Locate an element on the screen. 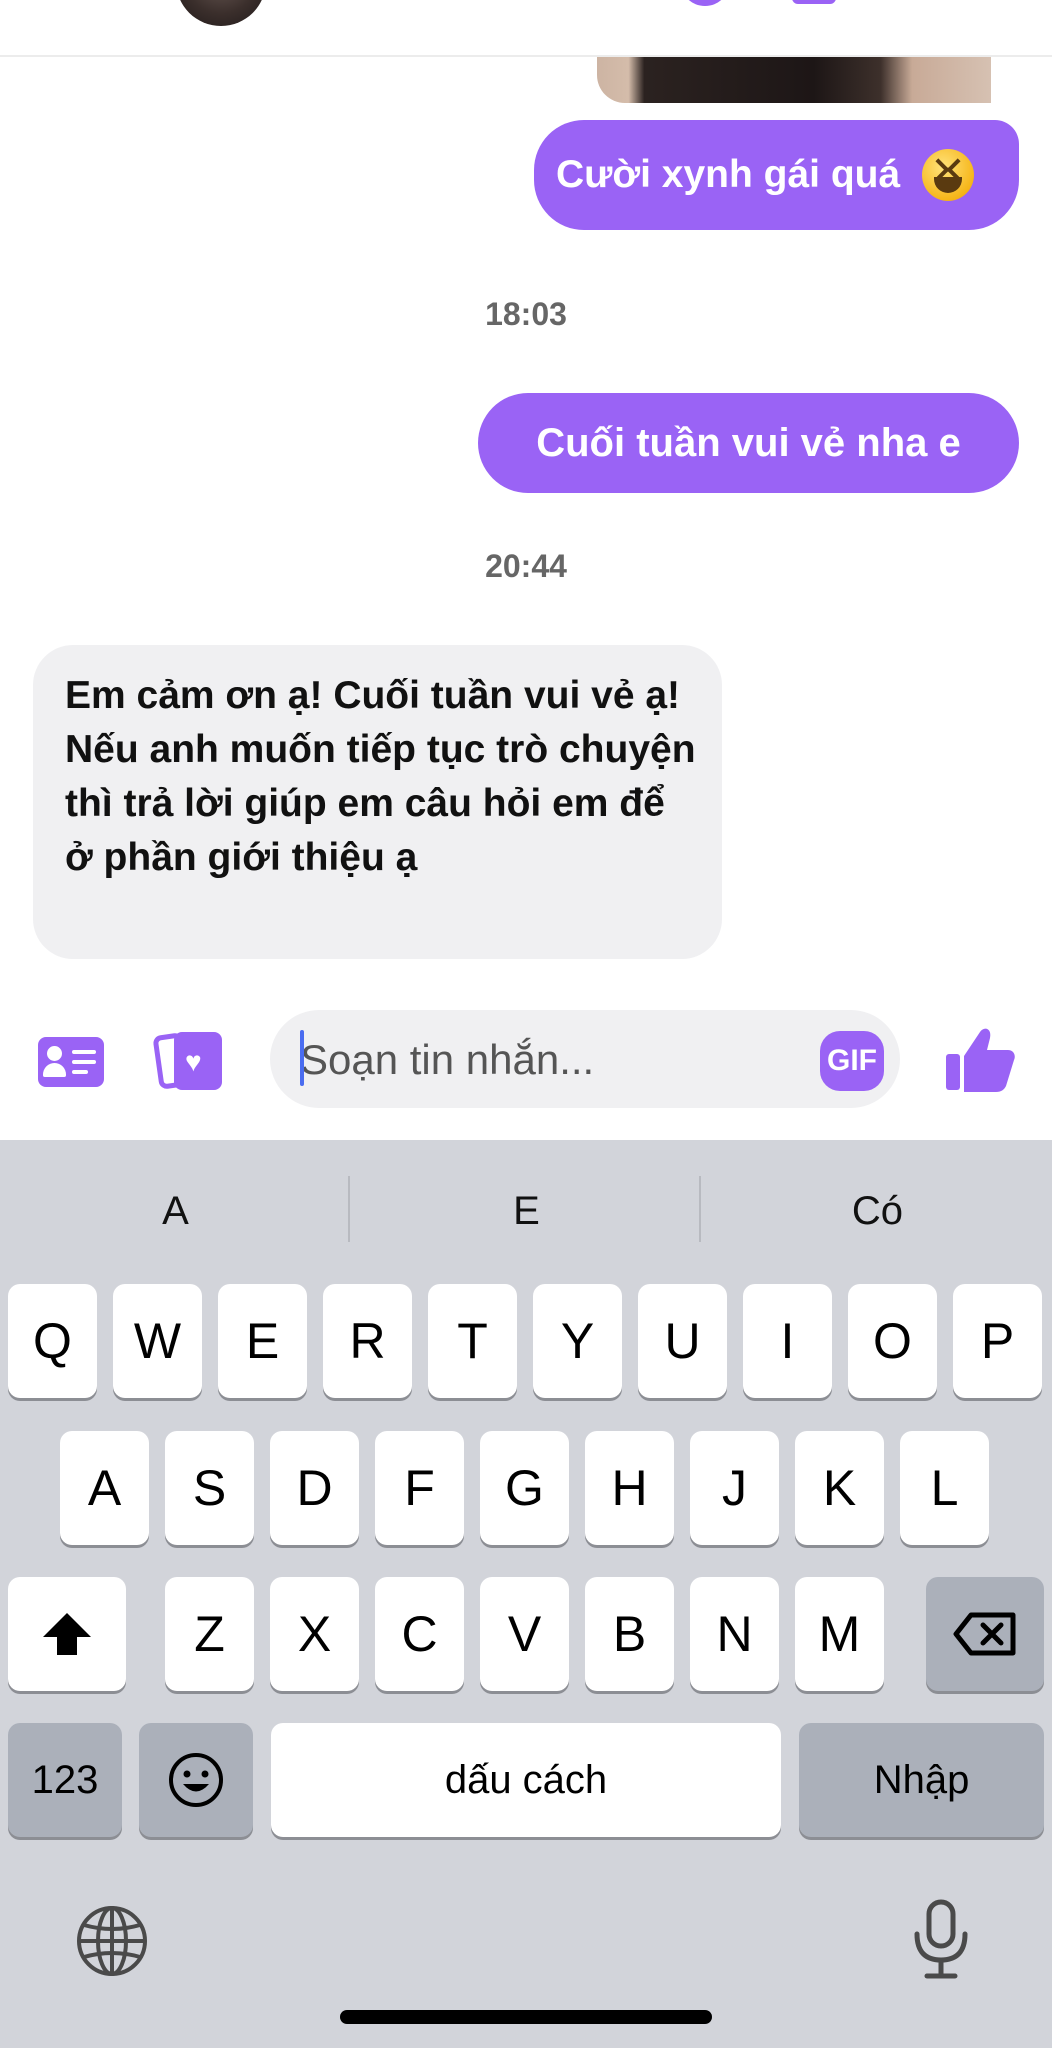 The height and width of the screenshot is (2048, 1052). message-text: Cuối tuần vui vẻ nha e is located at coordinates (748, 443).